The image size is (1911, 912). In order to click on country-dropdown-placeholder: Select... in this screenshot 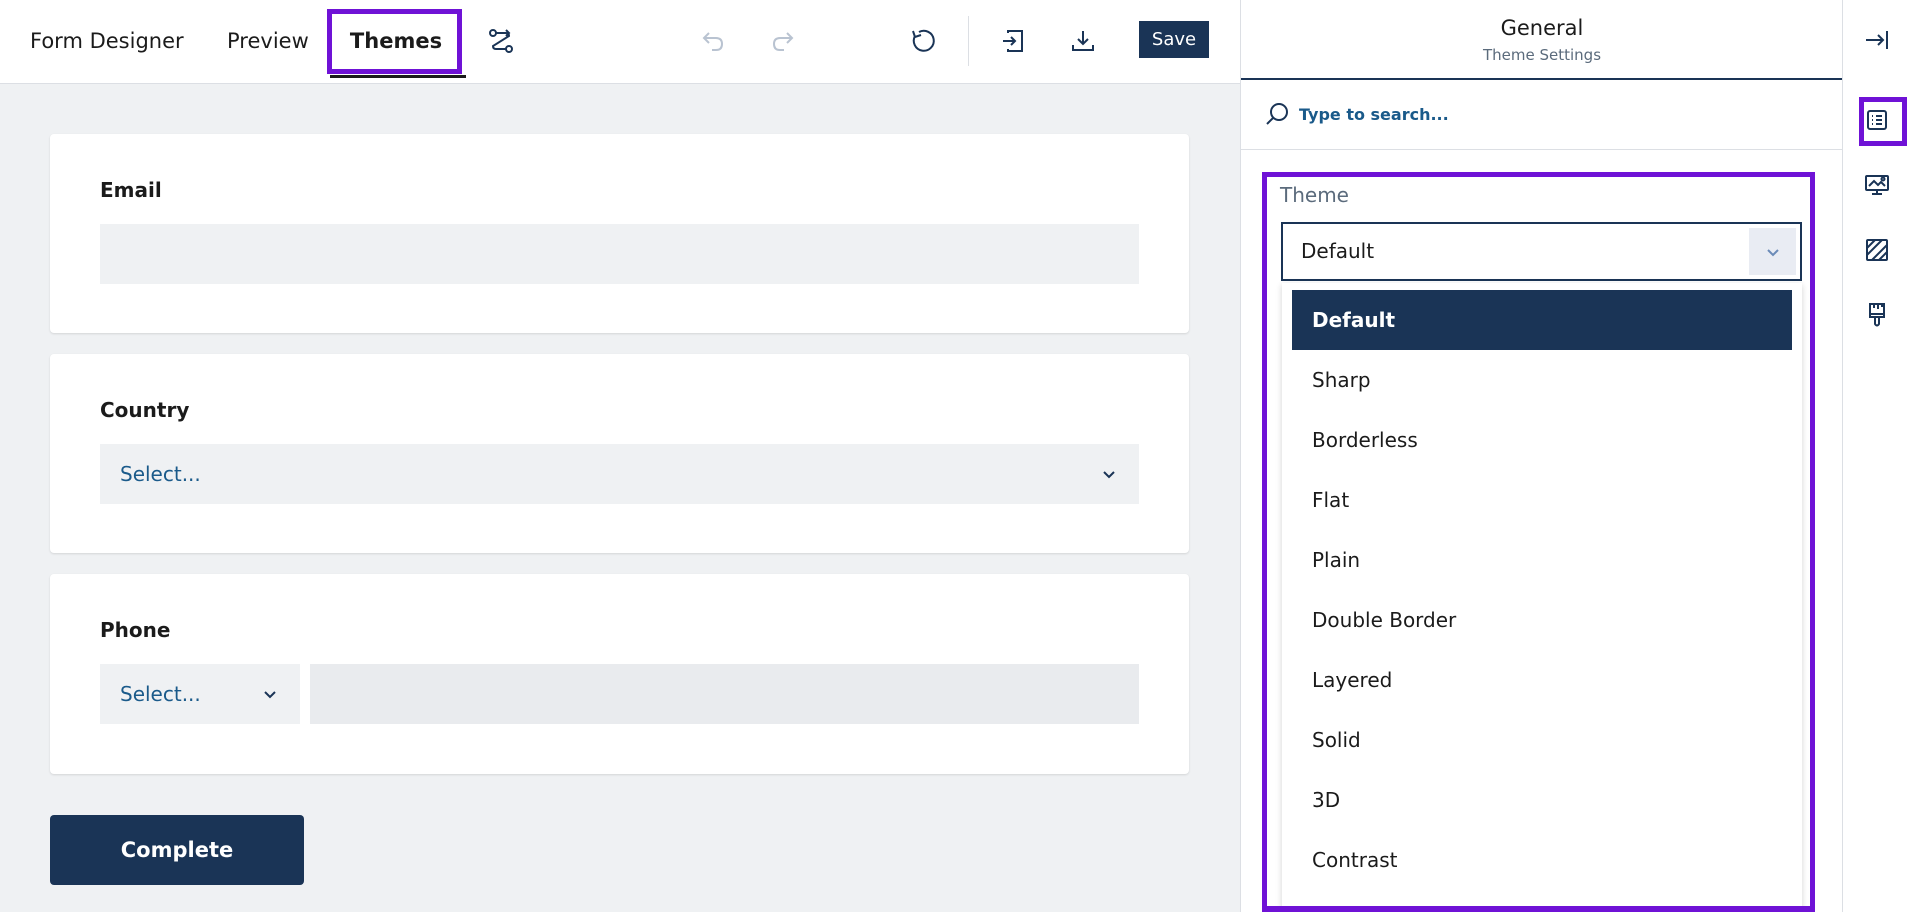, I will do `click(160, 474)`.